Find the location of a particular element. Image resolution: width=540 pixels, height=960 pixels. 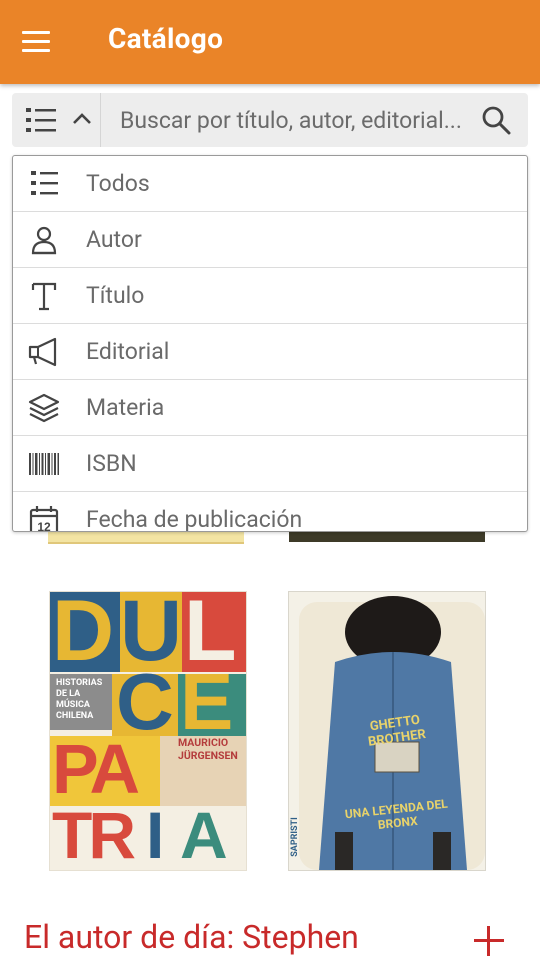

megaphone-icon is located at coordinates (42, 352).